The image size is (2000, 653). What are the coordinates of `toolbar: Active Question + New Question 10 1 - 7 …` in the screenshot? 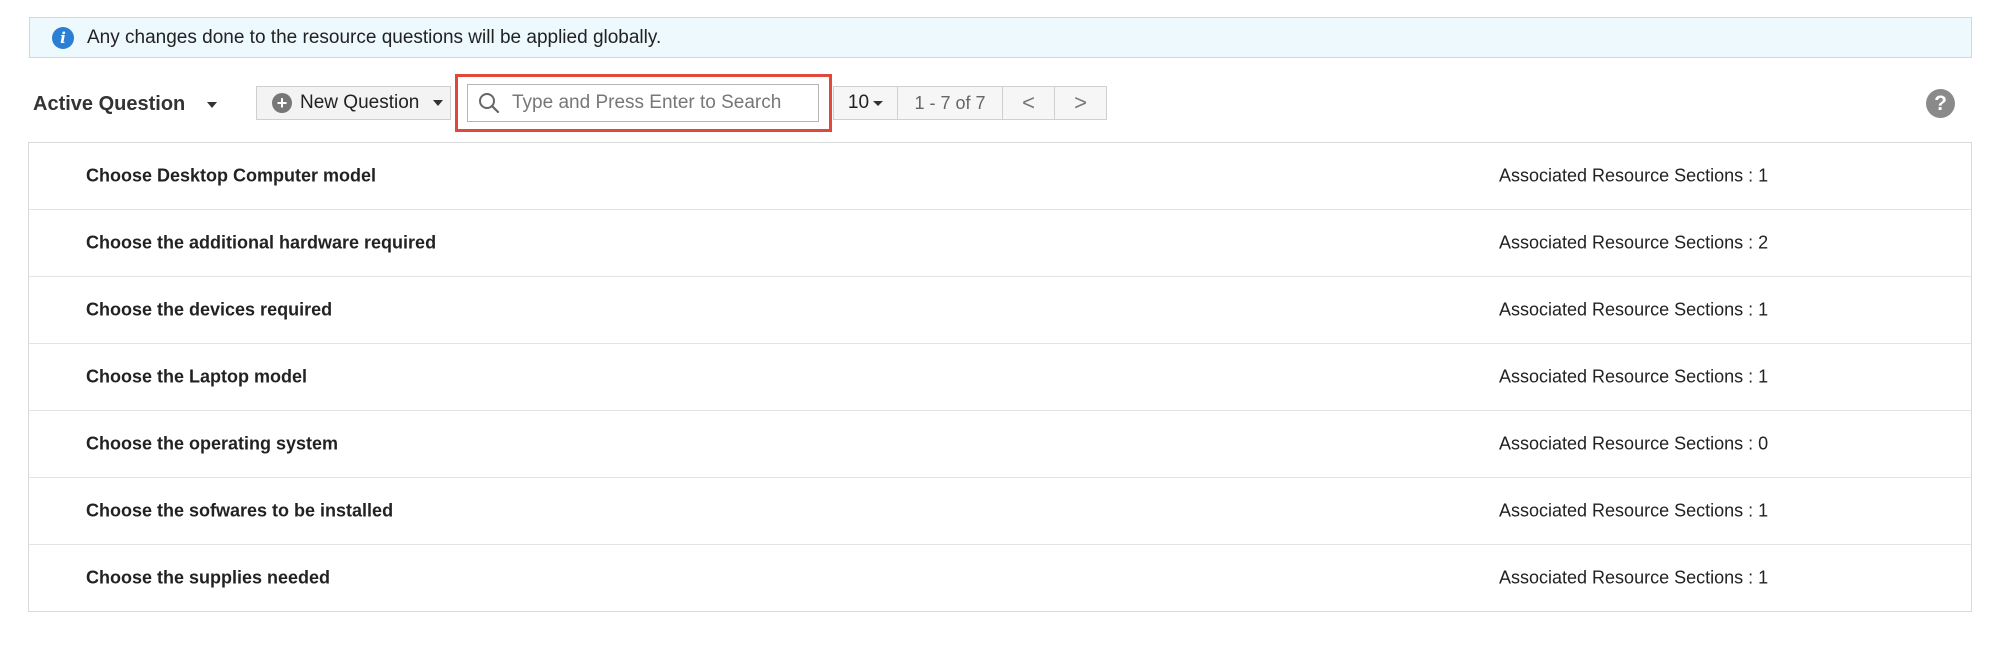 It's located at (1000, 103).